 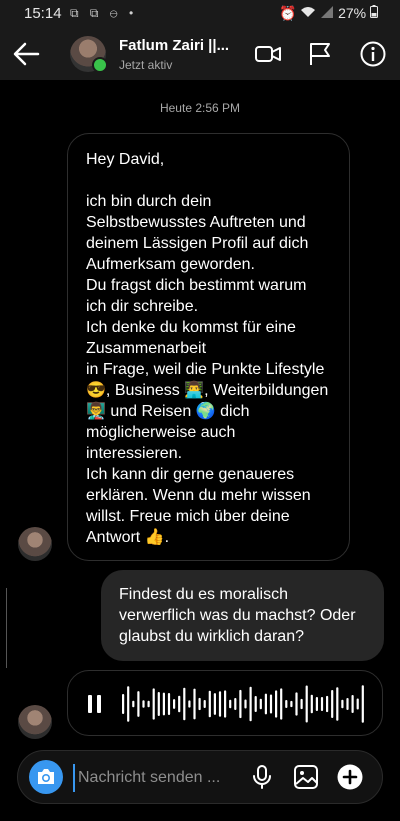 I want to click on pause-icon, so click(x=95, y=704).